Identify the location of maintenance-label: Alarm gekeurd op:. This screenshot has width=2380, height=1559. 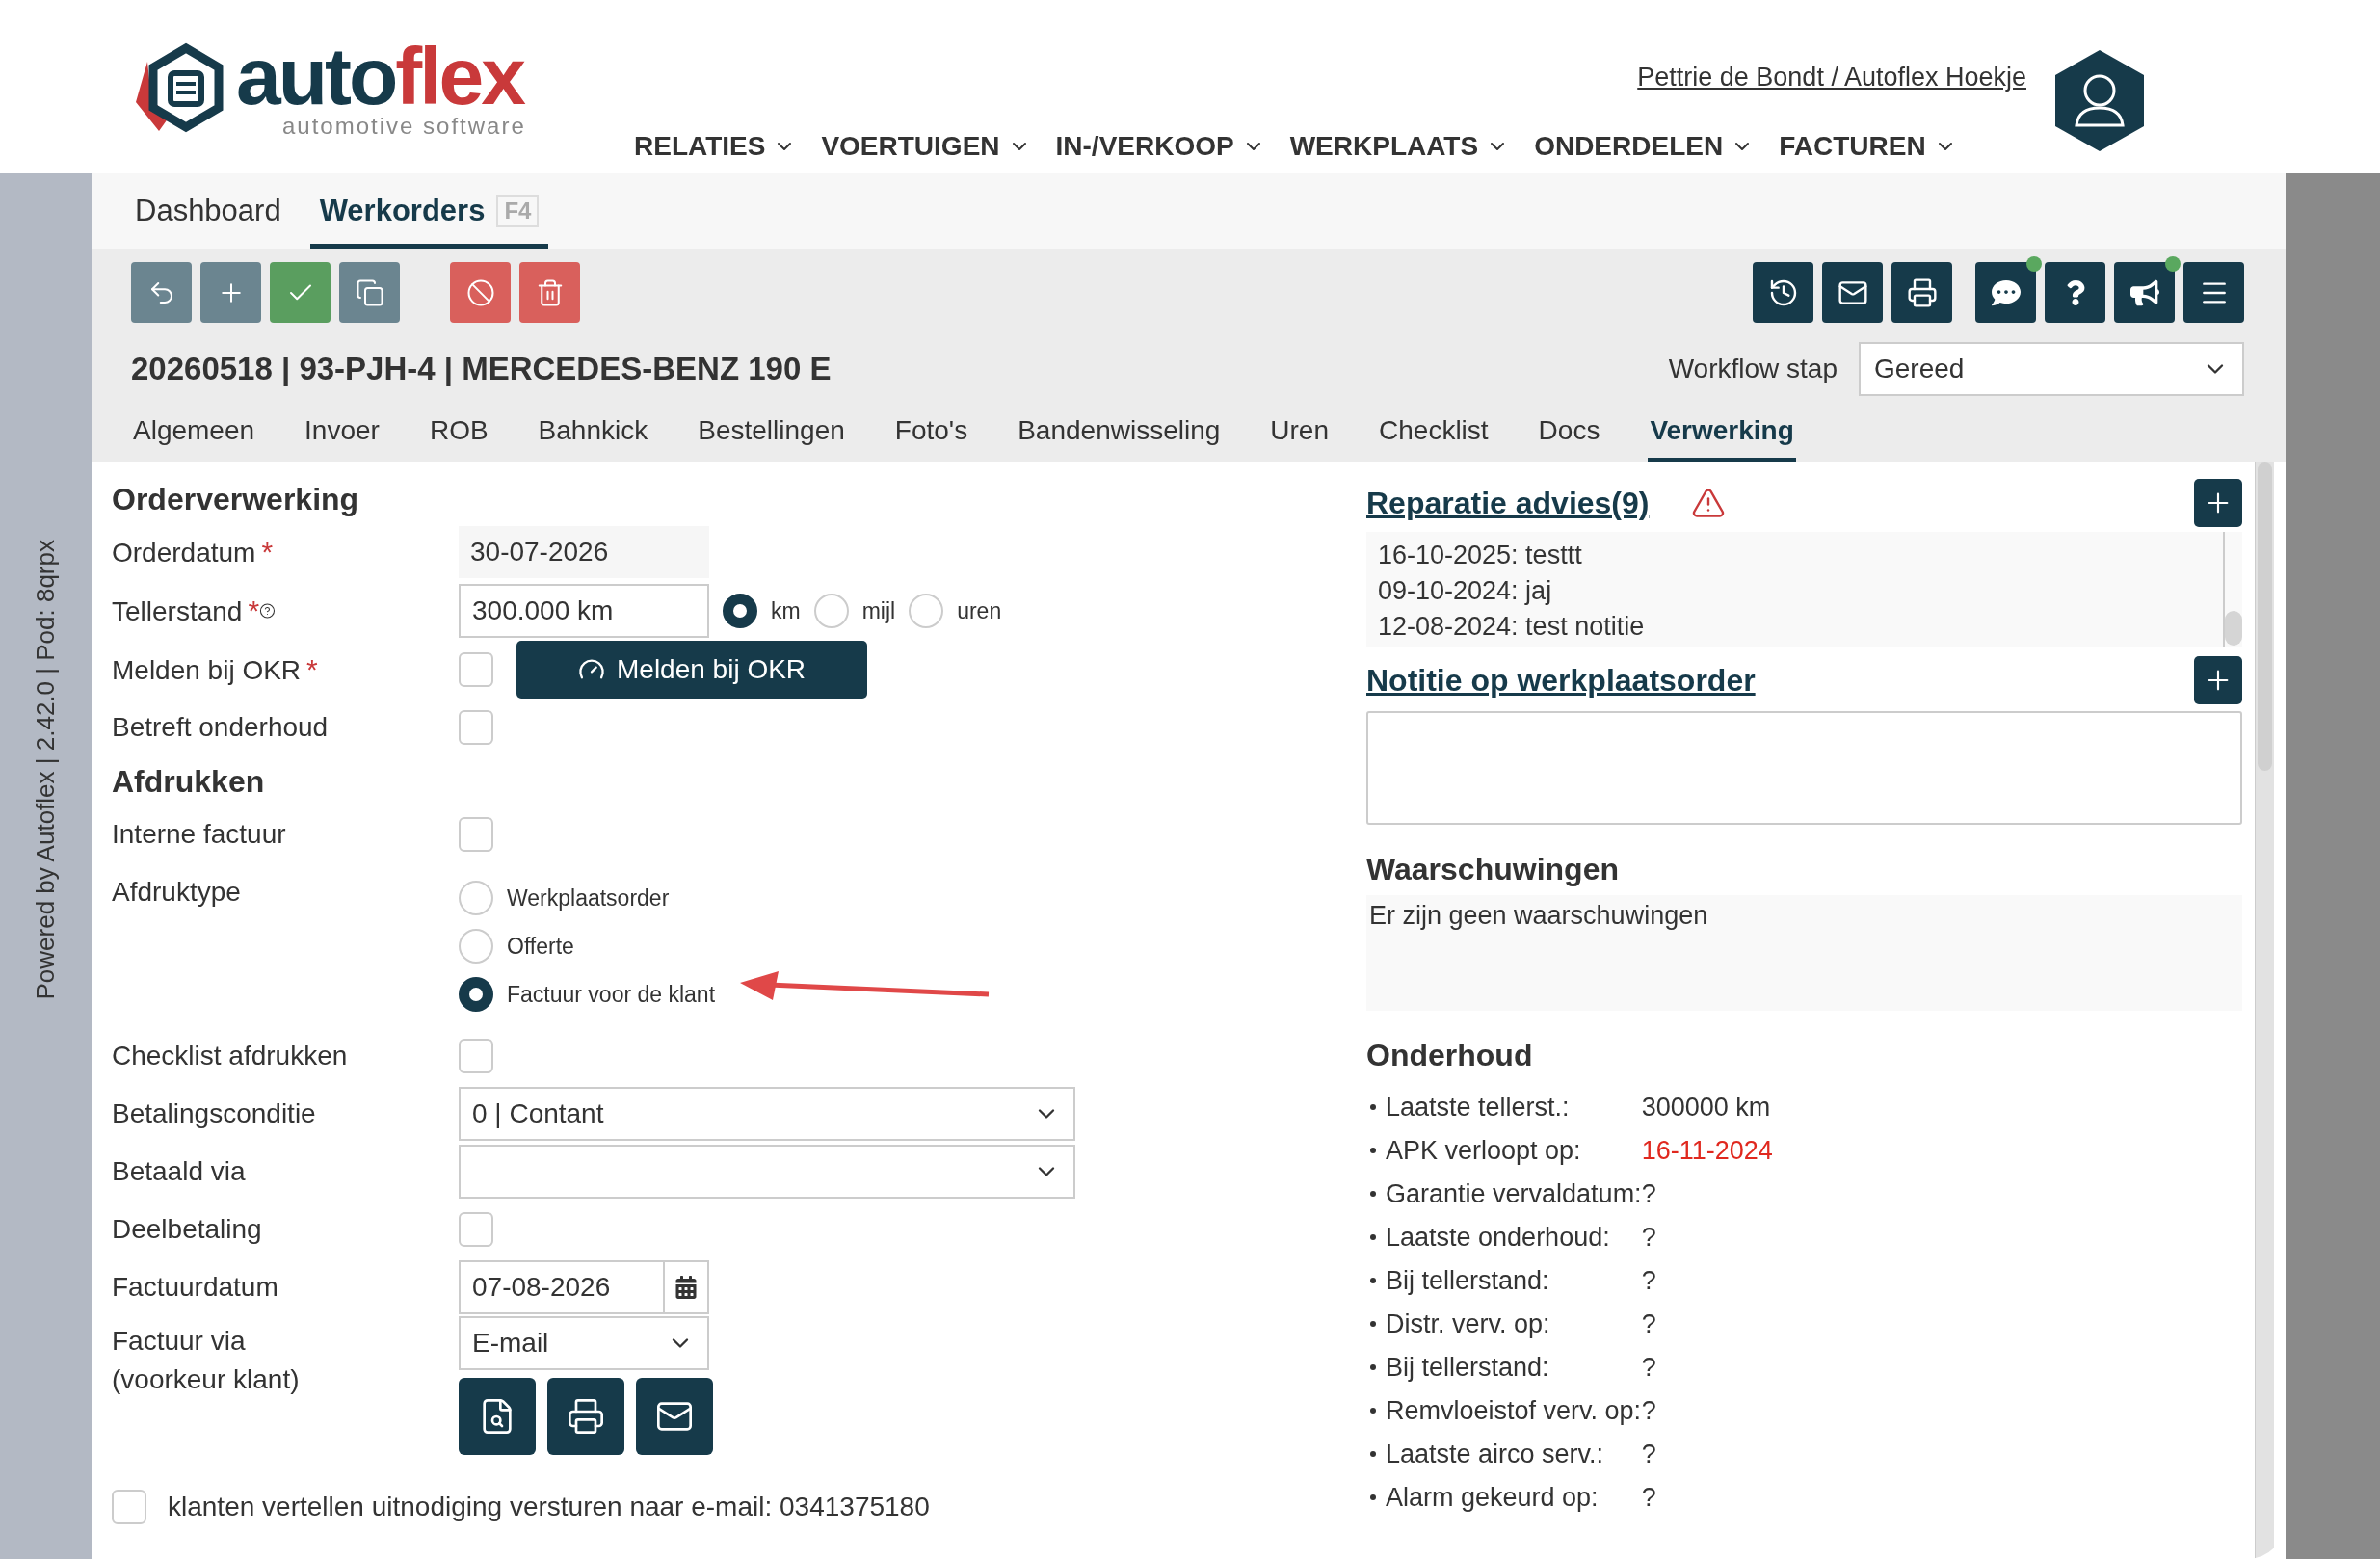
(1504, 1498).